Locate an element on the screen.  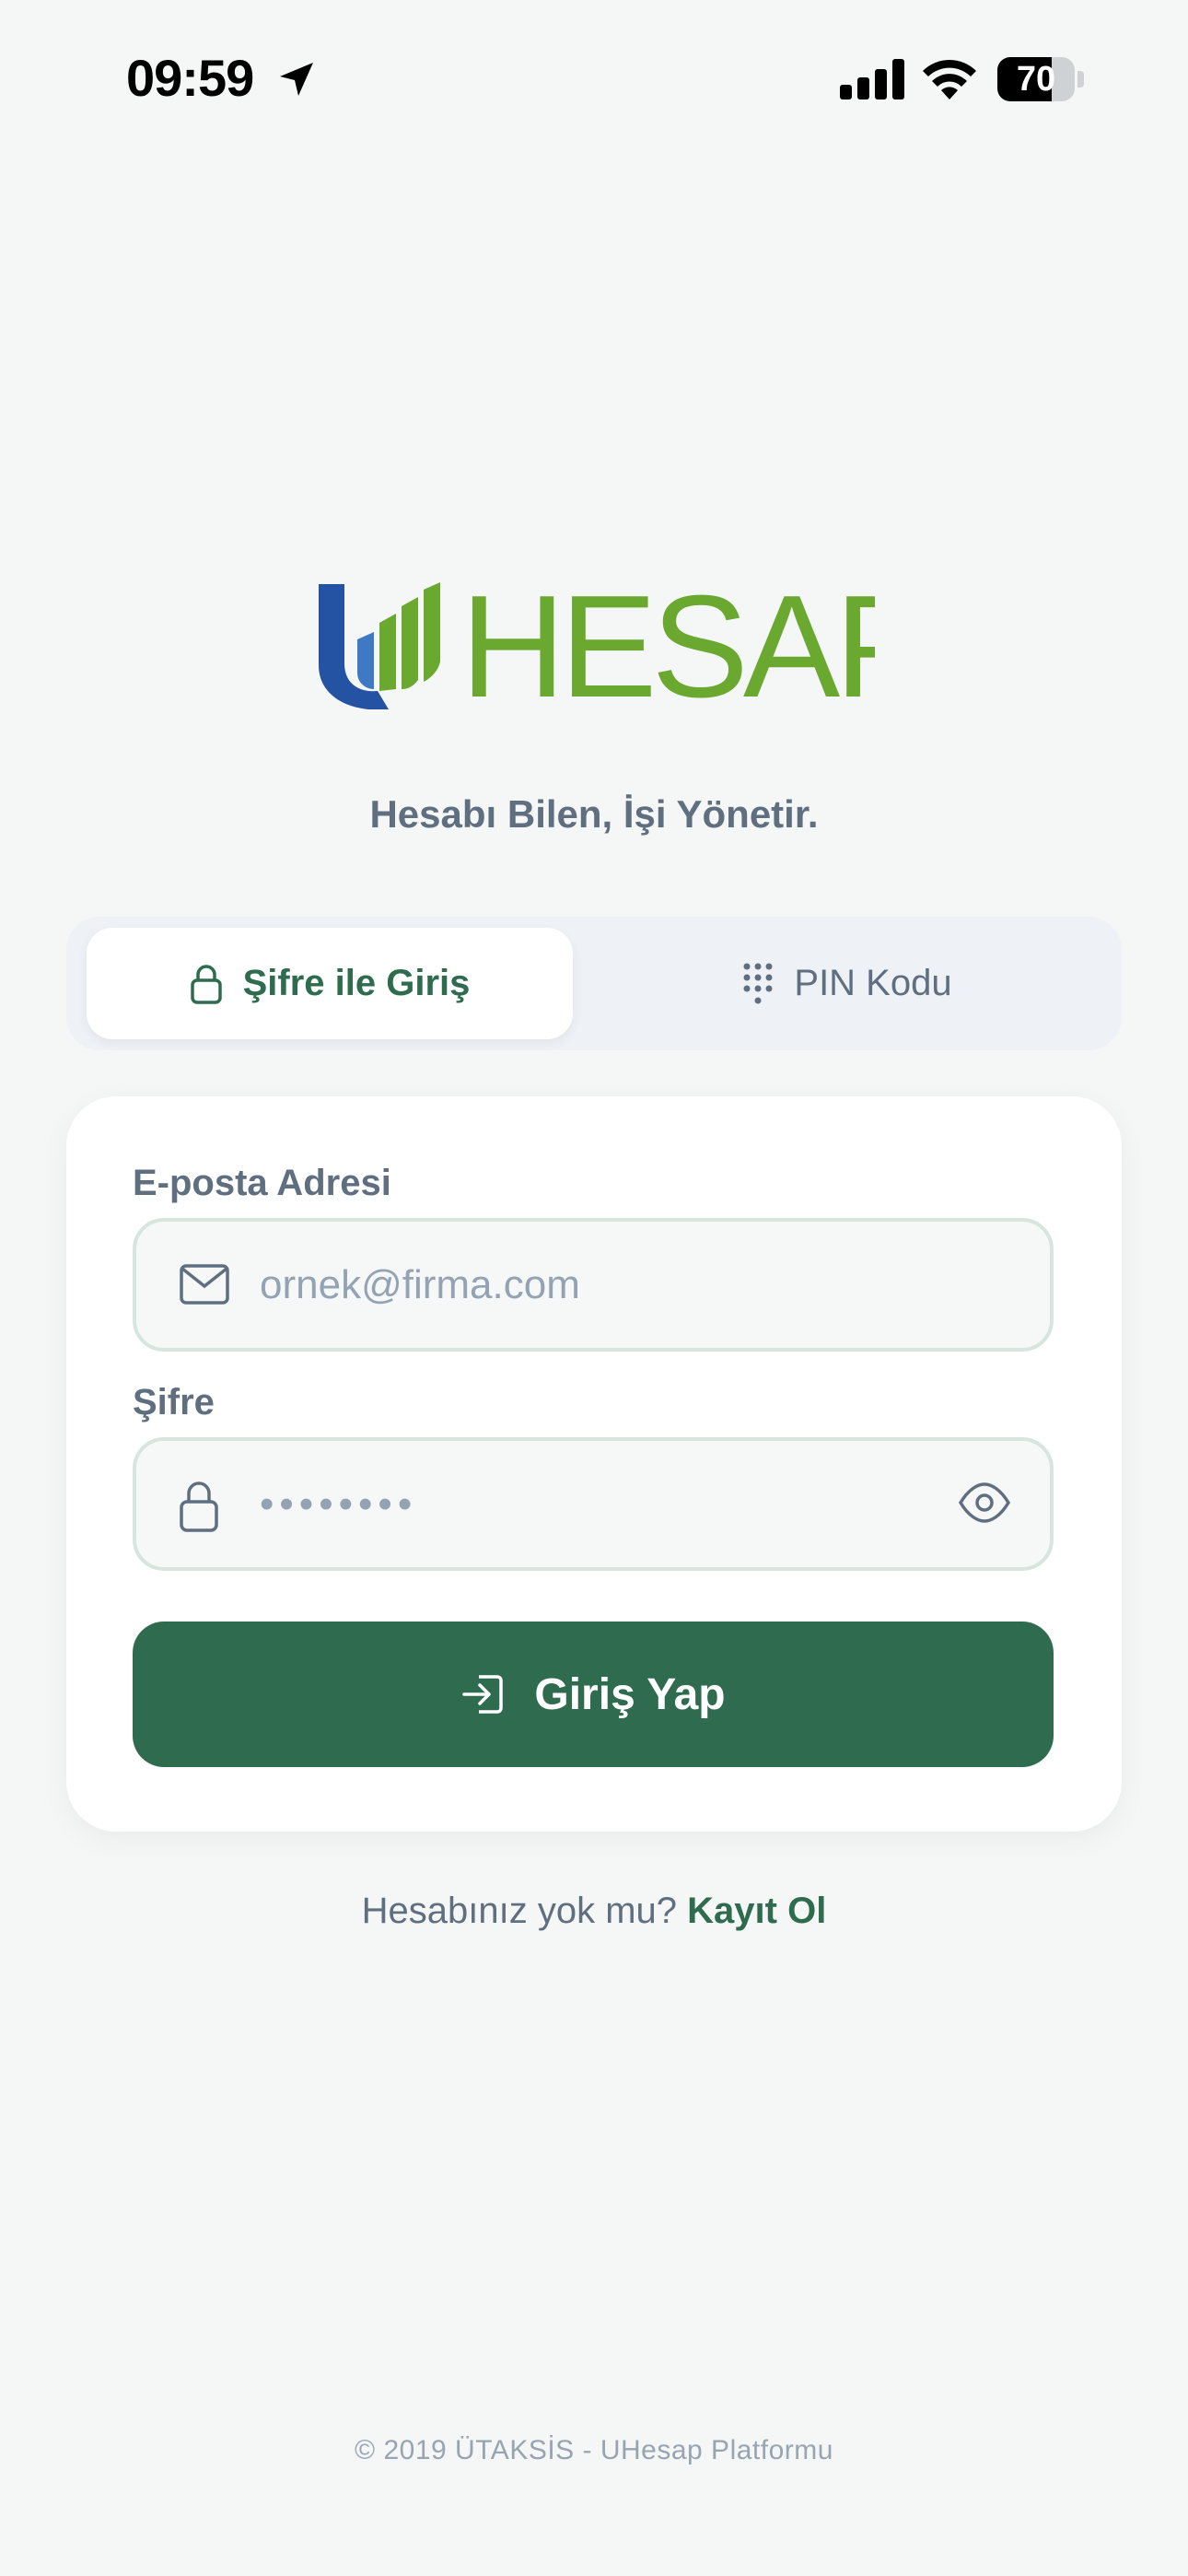
cellular-signal-icon is located at coordinates (872, 79).